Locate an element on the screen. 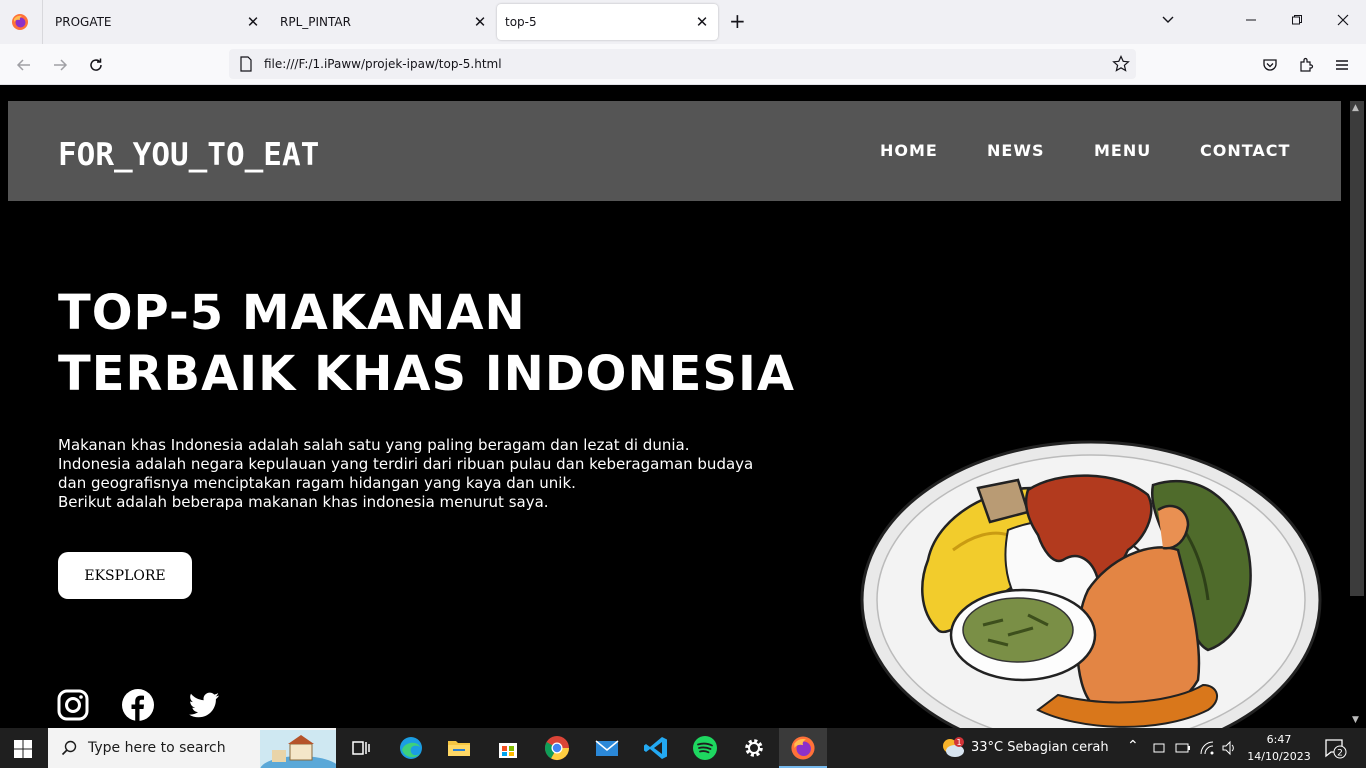 The width and height of the screenshot is (1366, 768). tab-top-5: top-5 ✕ is located at coordinates (607, 22).